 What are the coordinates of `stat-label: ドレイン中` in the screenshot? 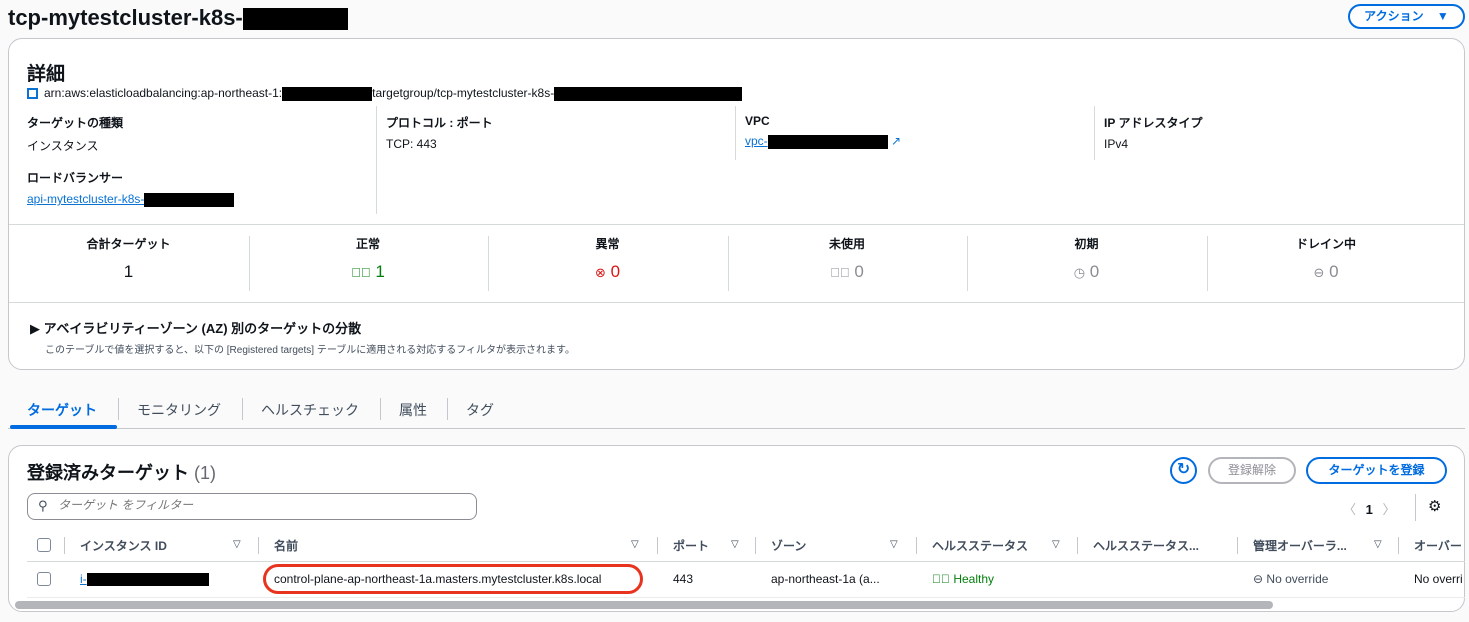 It's located at (1325, 244).